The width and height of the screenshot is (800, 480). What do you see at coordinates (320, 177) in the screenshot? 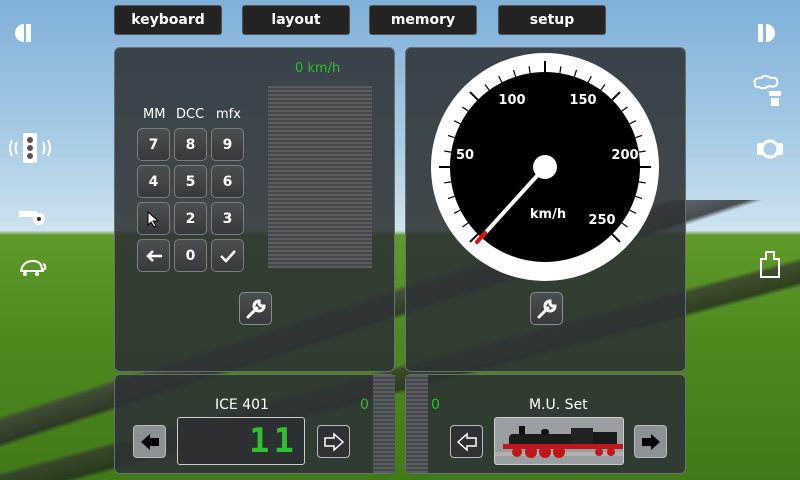
I see `speed-slider` at bounding box center [320, 177].